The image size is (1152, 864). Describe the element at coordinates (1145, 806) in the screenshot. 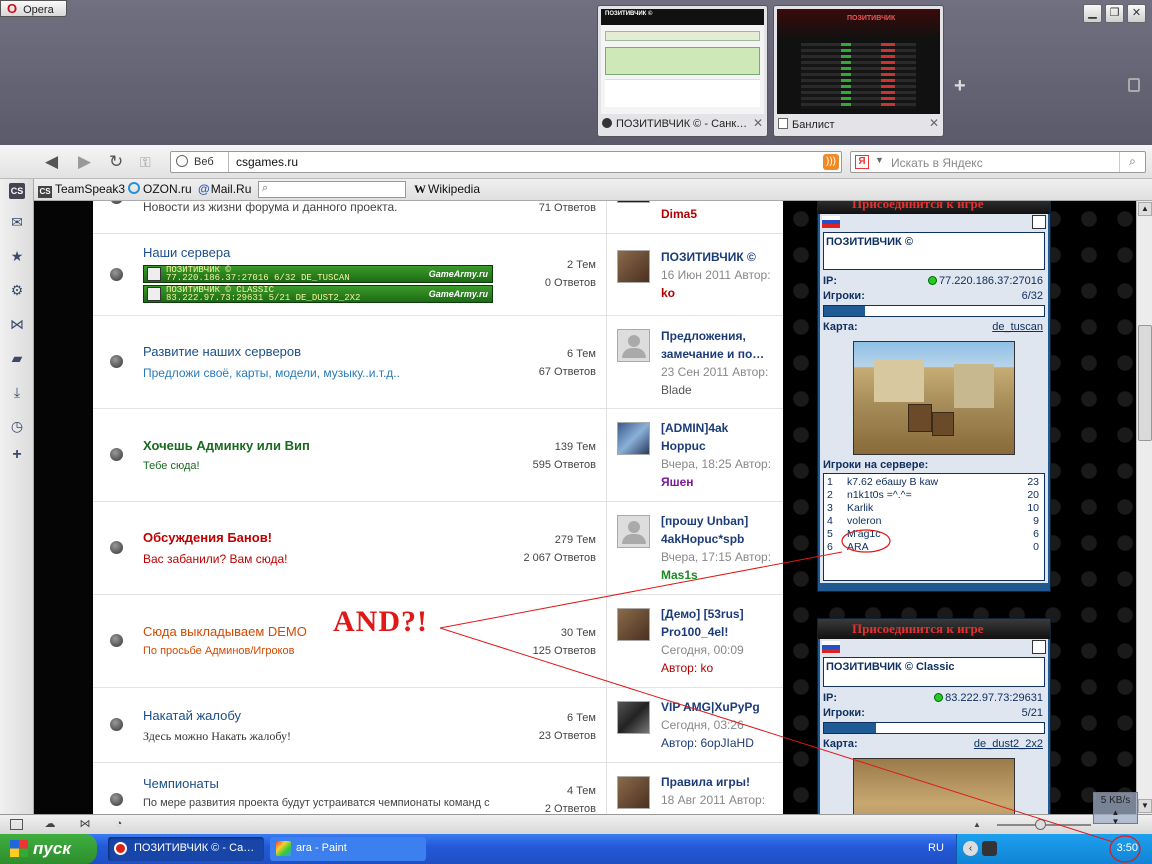

I see `scroll-down-icon: ▼` at that location.